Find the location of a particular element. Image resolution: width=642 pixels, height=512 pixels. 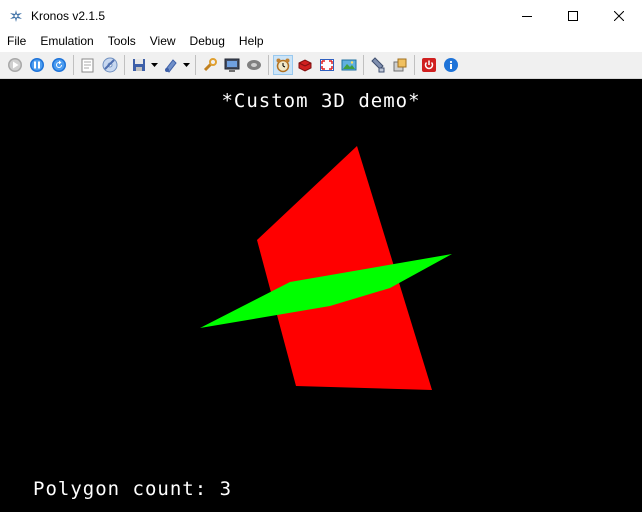

cd-drive-button is located at coordinates (254, 65).